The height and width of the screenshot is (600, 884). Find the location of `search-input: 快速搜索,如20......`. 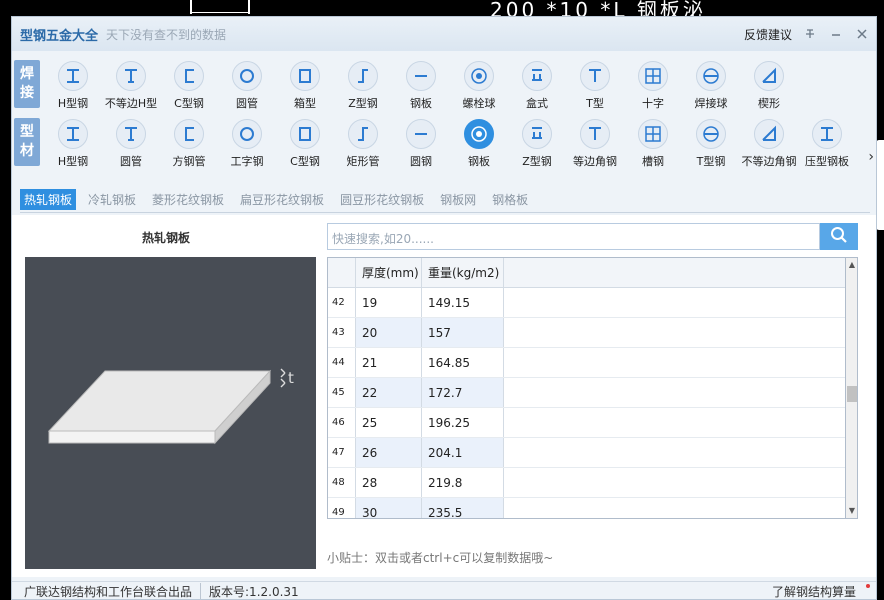

search-input: 快速搜索,如20...... is located at coordinates (573, 236).